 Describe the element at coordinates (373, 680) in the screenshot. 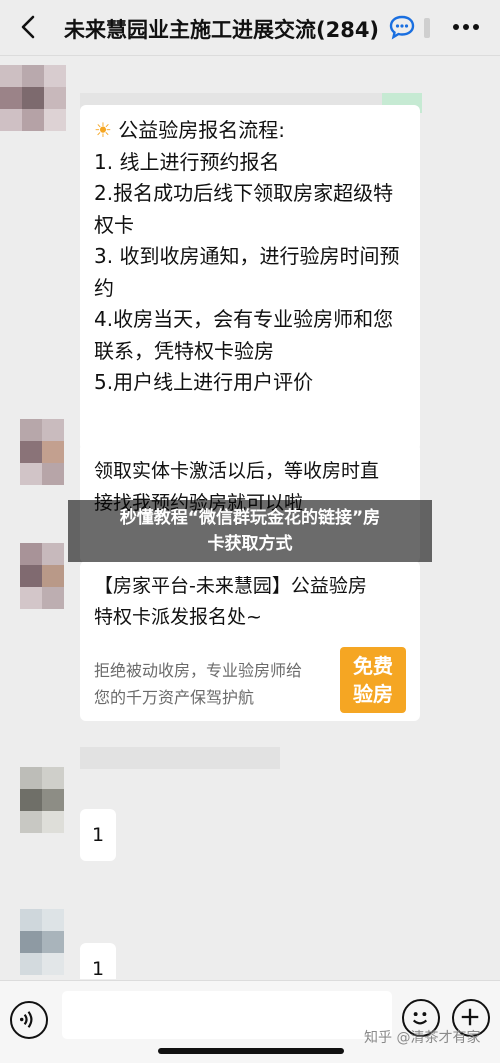

I see `link-card-thumbnail: 免费 验房` at that location.